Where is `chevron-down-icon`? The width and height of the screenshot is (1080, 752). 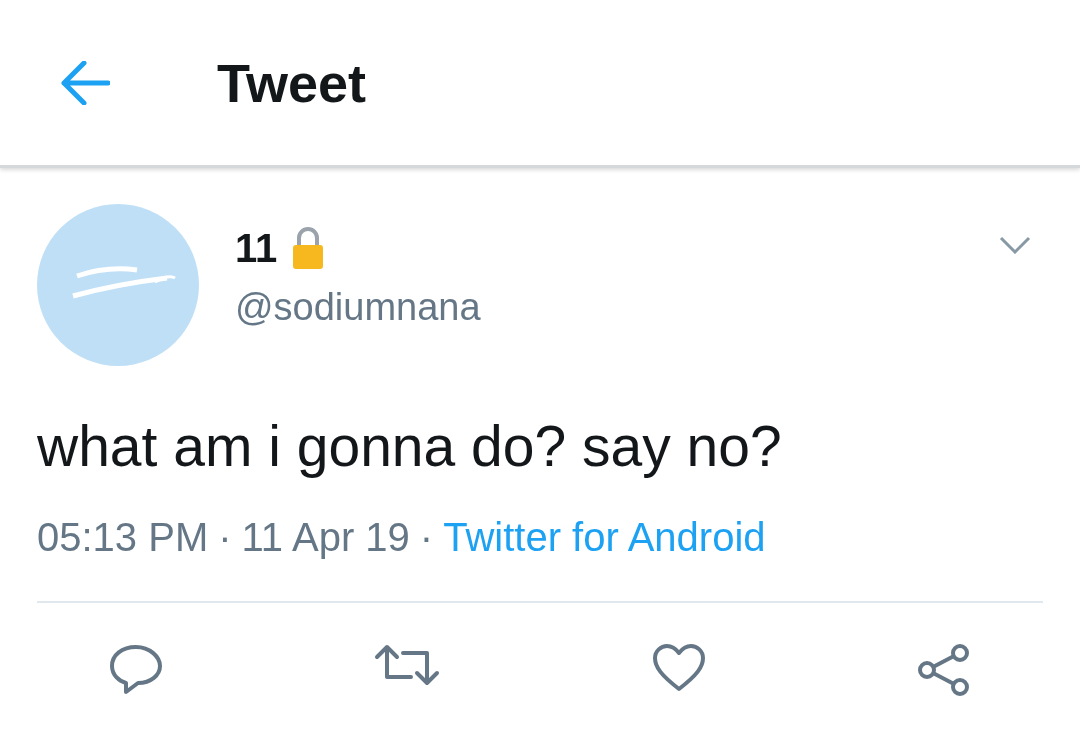 chevron-down-icon is located at coordinates (1015, 245).